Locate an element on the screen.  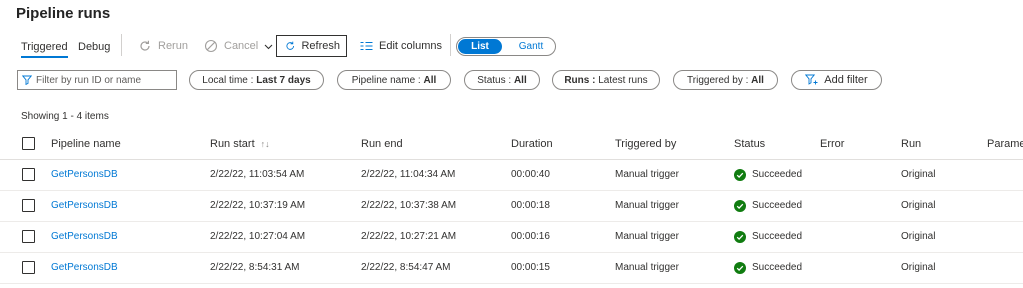
duration: 00:00:16 is located at coordinates (530, 236).